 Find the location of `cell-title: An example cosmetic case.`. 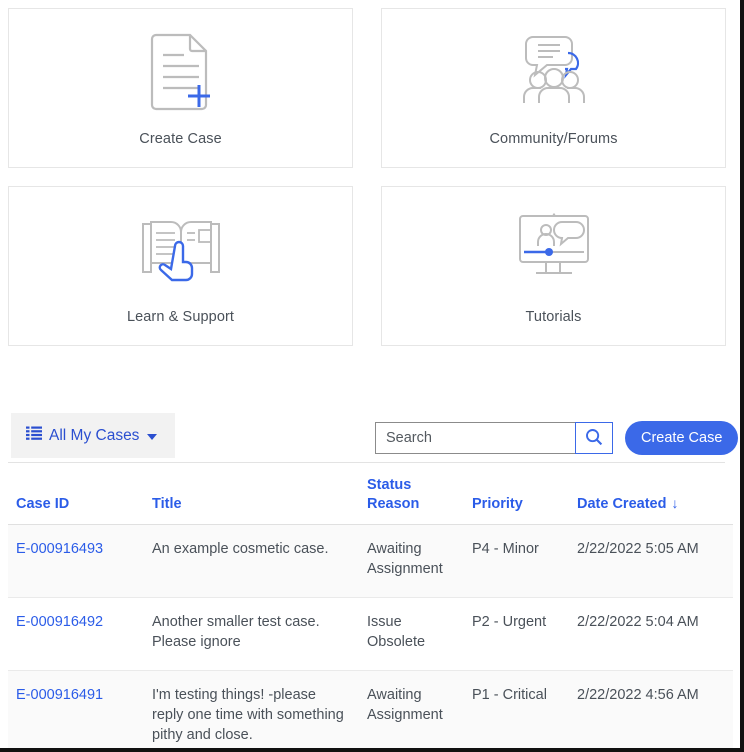

cell-title: An example cosmetic case. is located at coordinates (251, 561).